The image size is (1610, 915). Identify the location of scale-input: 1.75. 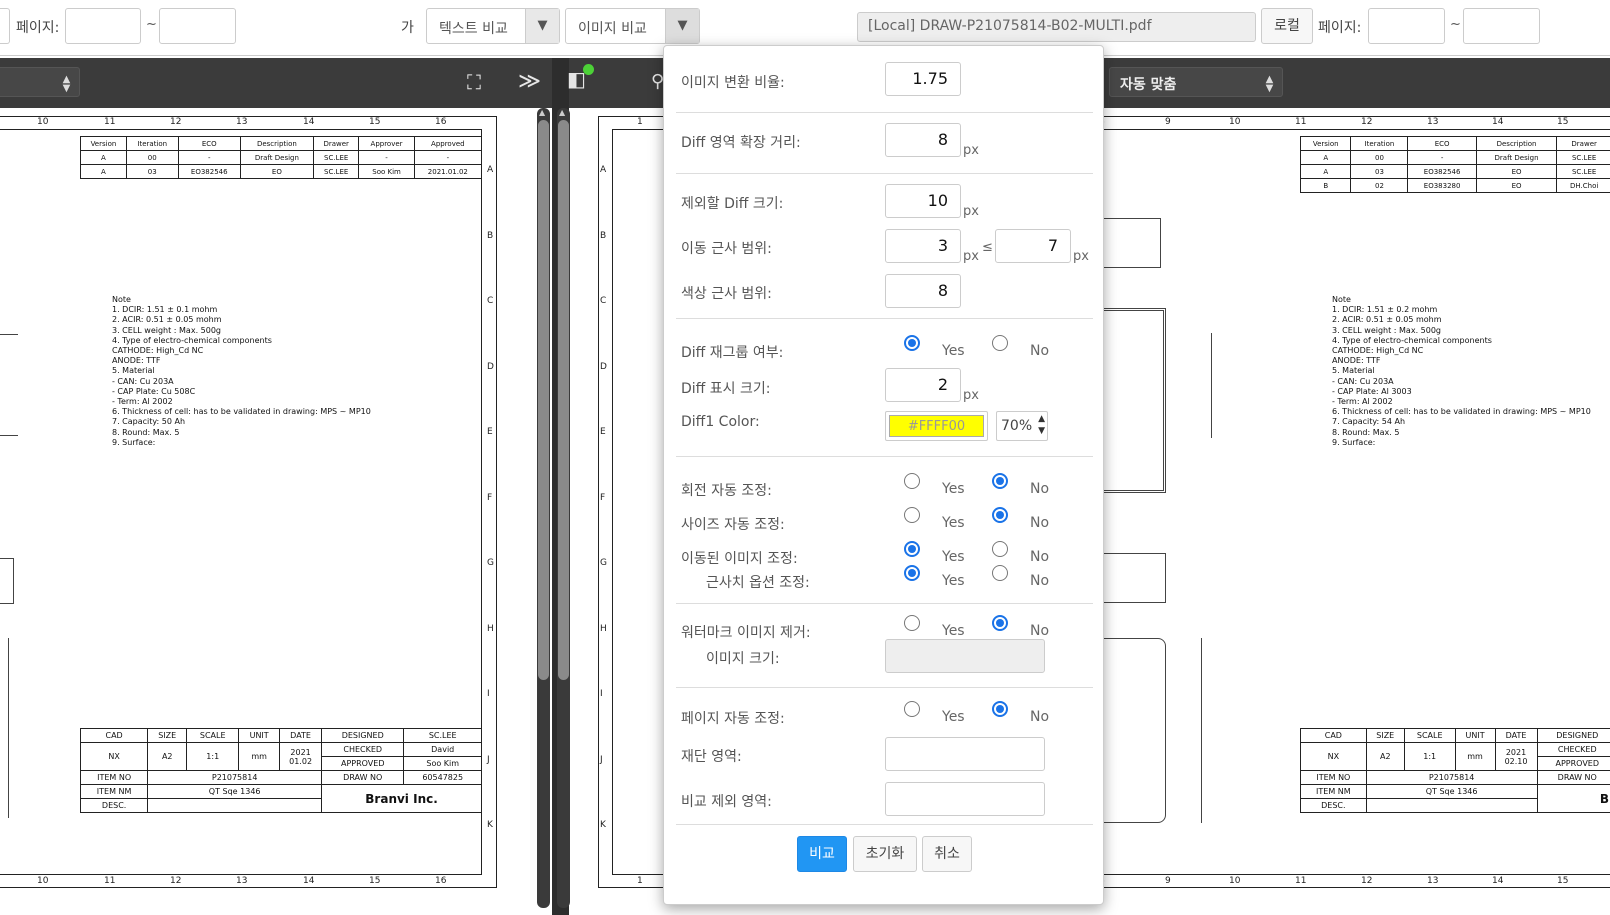
(923, 79).